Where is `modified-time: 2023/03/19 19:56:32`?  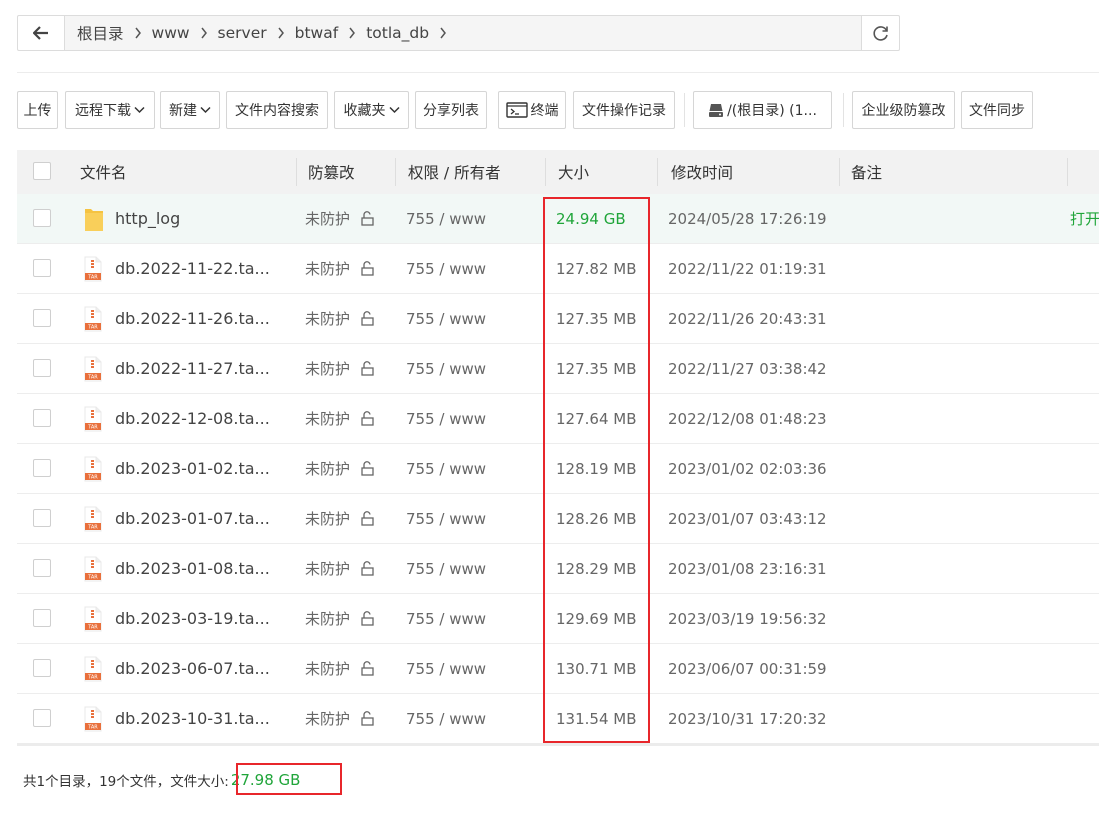
modified-time: 2023/03/19 19:56:32 is located at coordinates (747, 618).